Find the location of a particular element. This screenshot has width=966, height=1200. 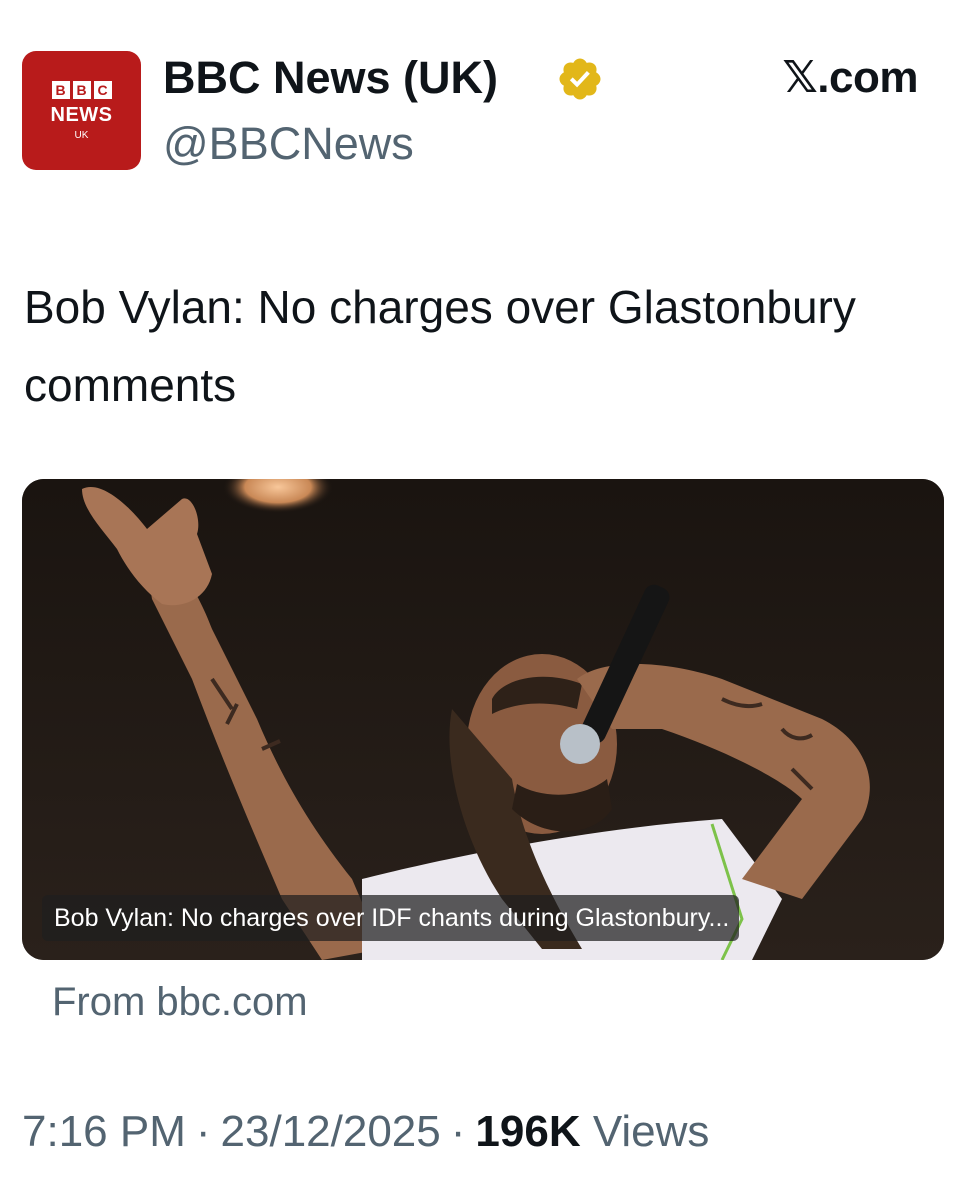

tweet-meta: 7:16 PM · 23/12/2025 · 196K Views is located at coordinates (365, 1132).